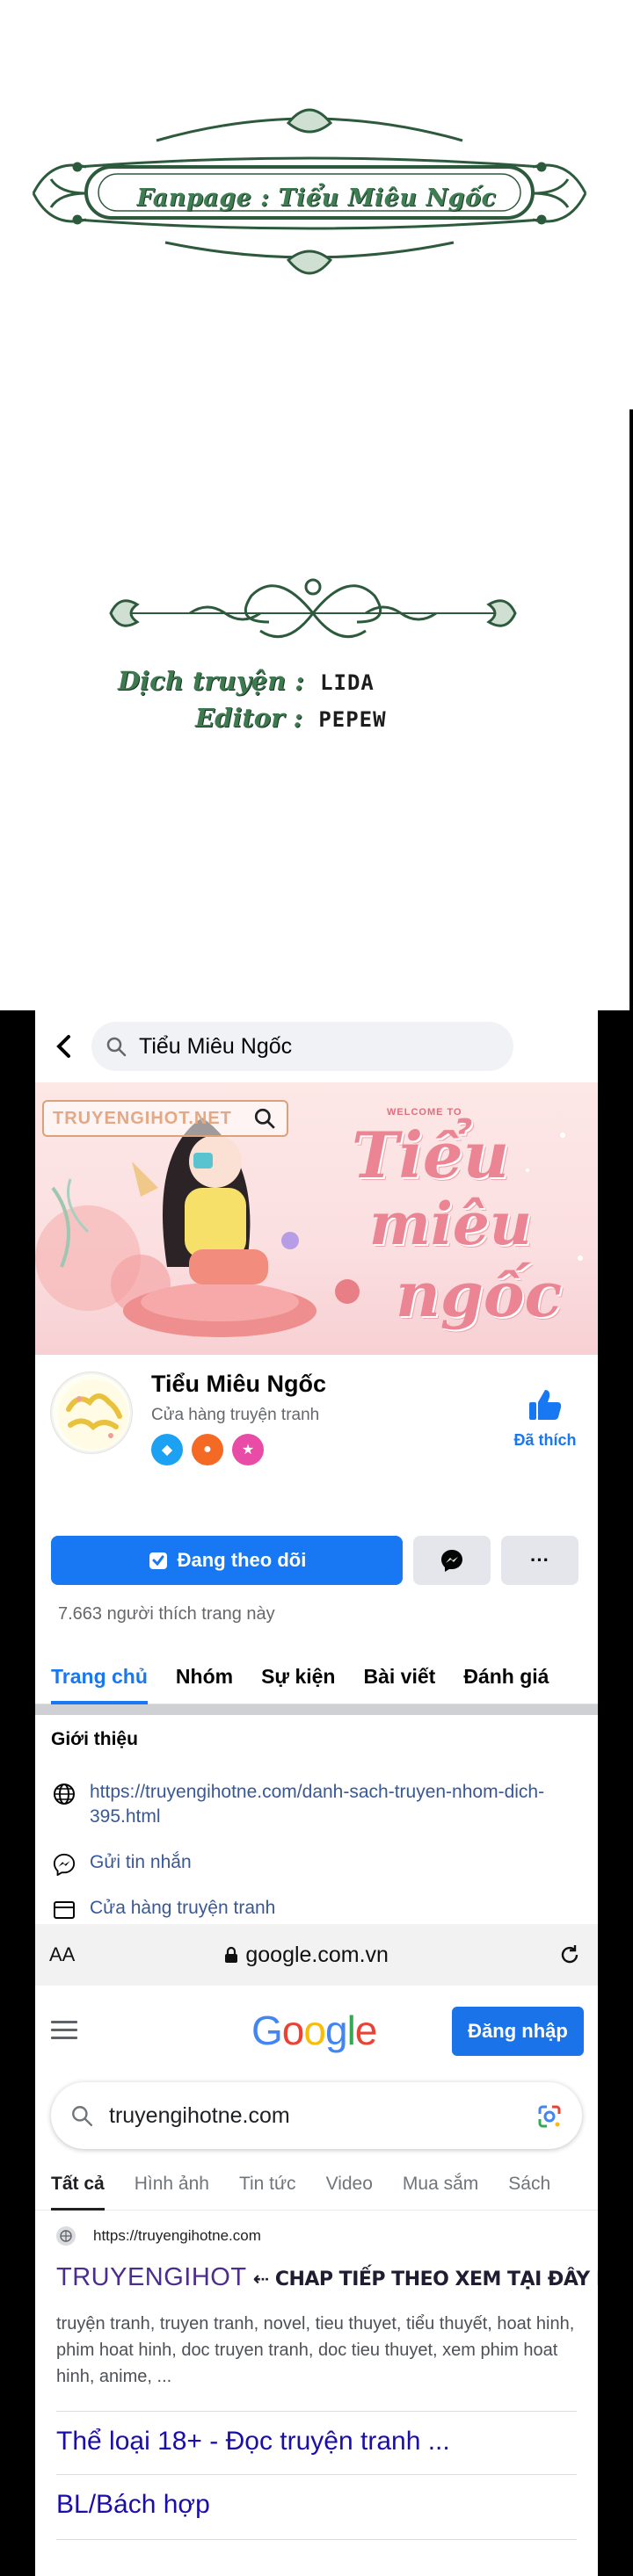 The width and height of the screenshot is (633, 2576). I want to click on more-options-button: ···, so click(539, 1560).